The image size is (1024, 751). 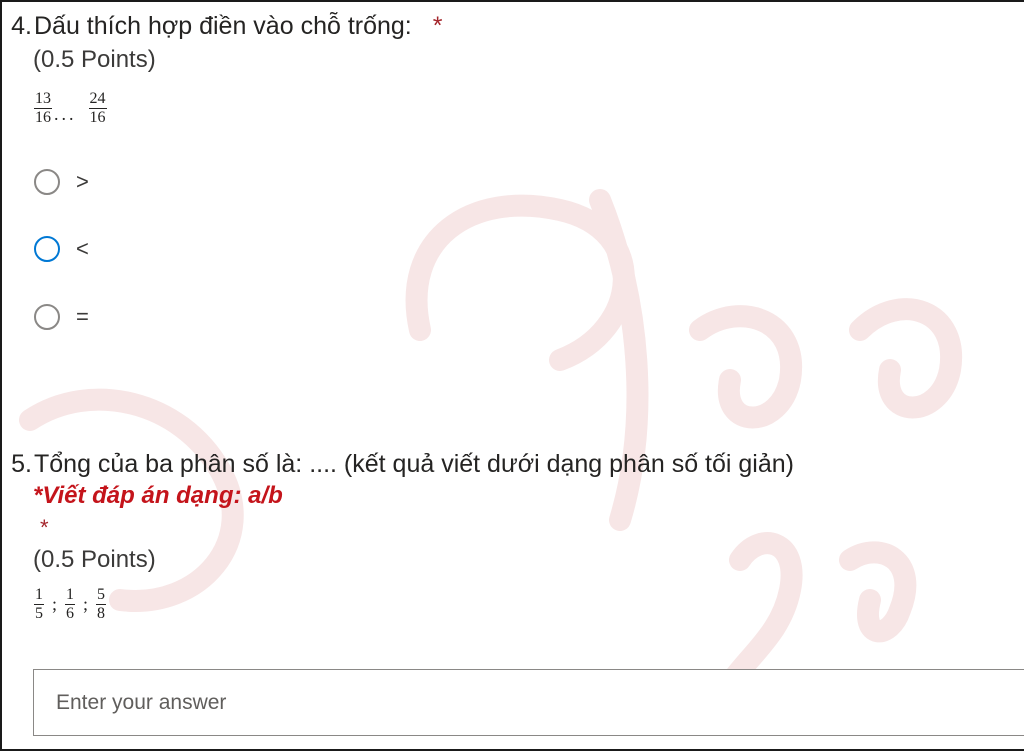 I want to click on question-4-fractions: 13 16 ... 24 16, so click(x=529, y=108).